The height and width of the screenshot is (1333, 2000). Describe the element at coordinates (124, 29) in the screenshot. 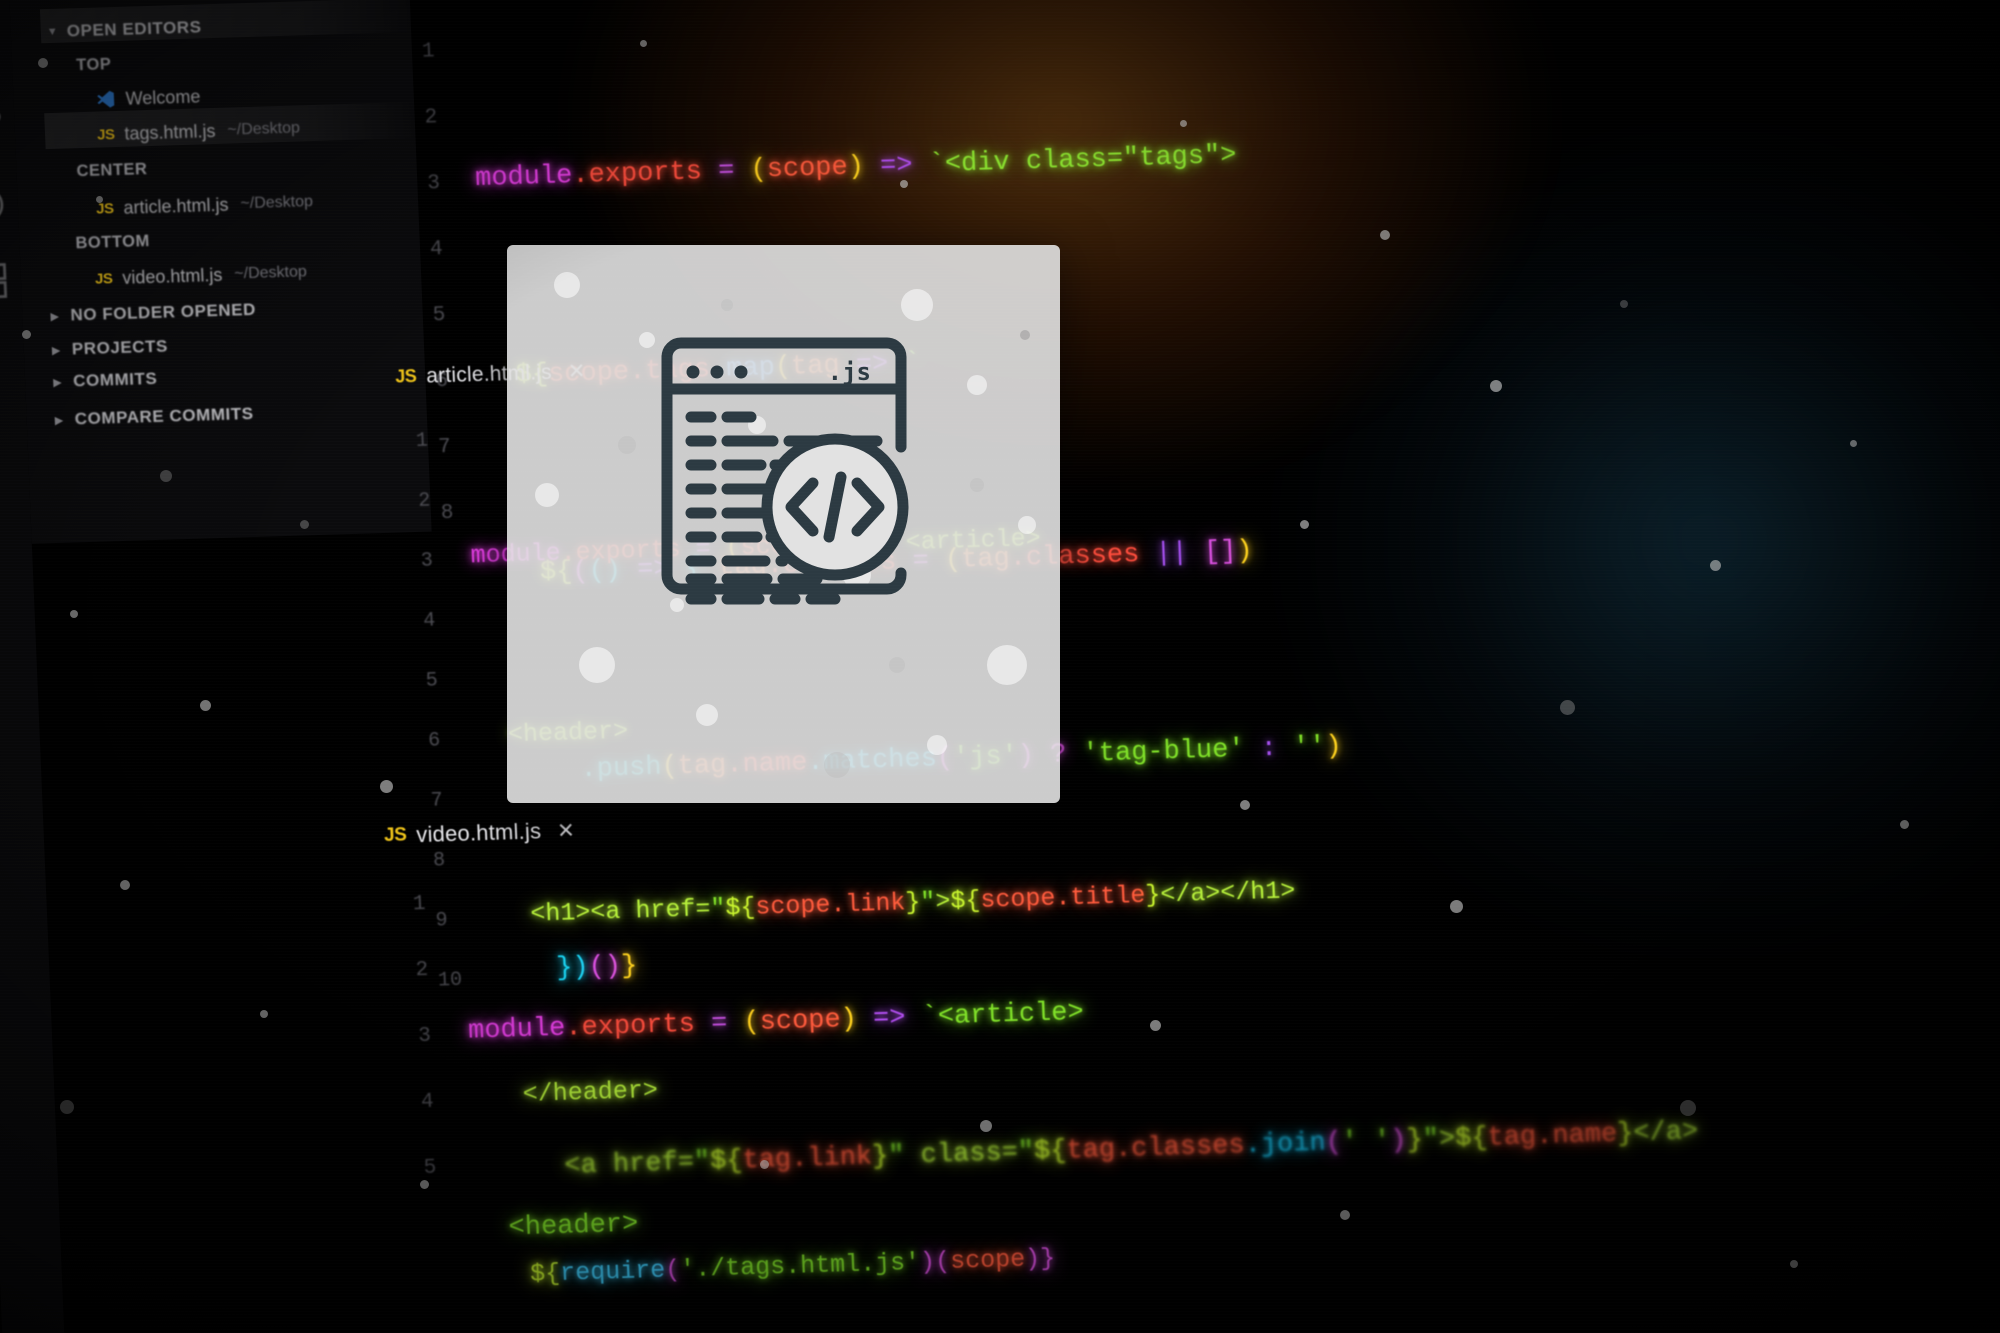

I see `sidebar-section-open-editors: ▼ OPEN EDITORS` at that location.